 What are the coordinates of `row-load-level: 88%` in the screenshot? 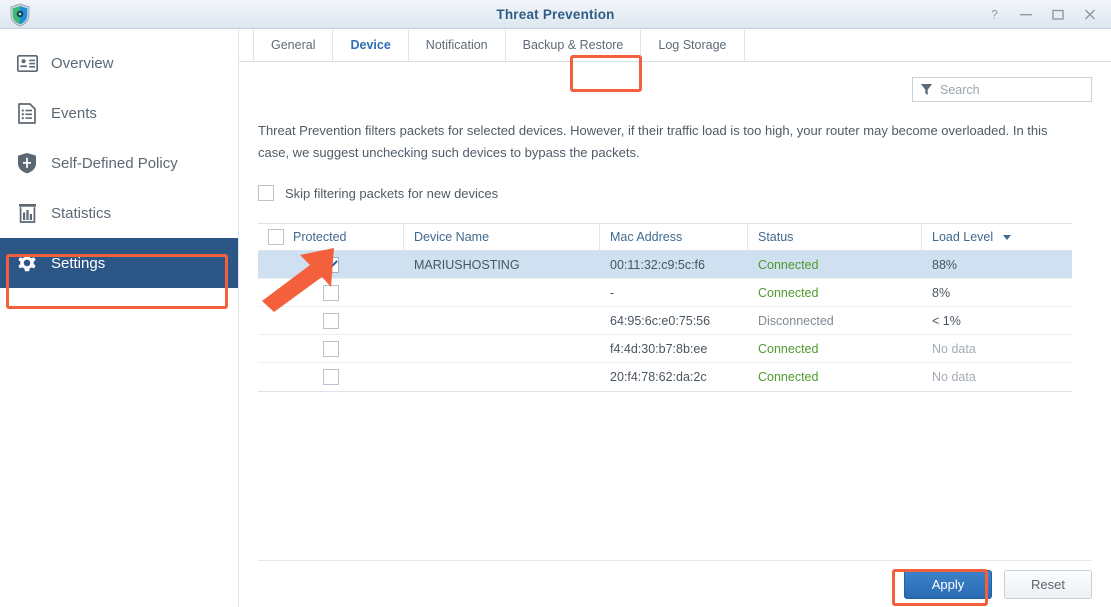 It's located at (945, 264).